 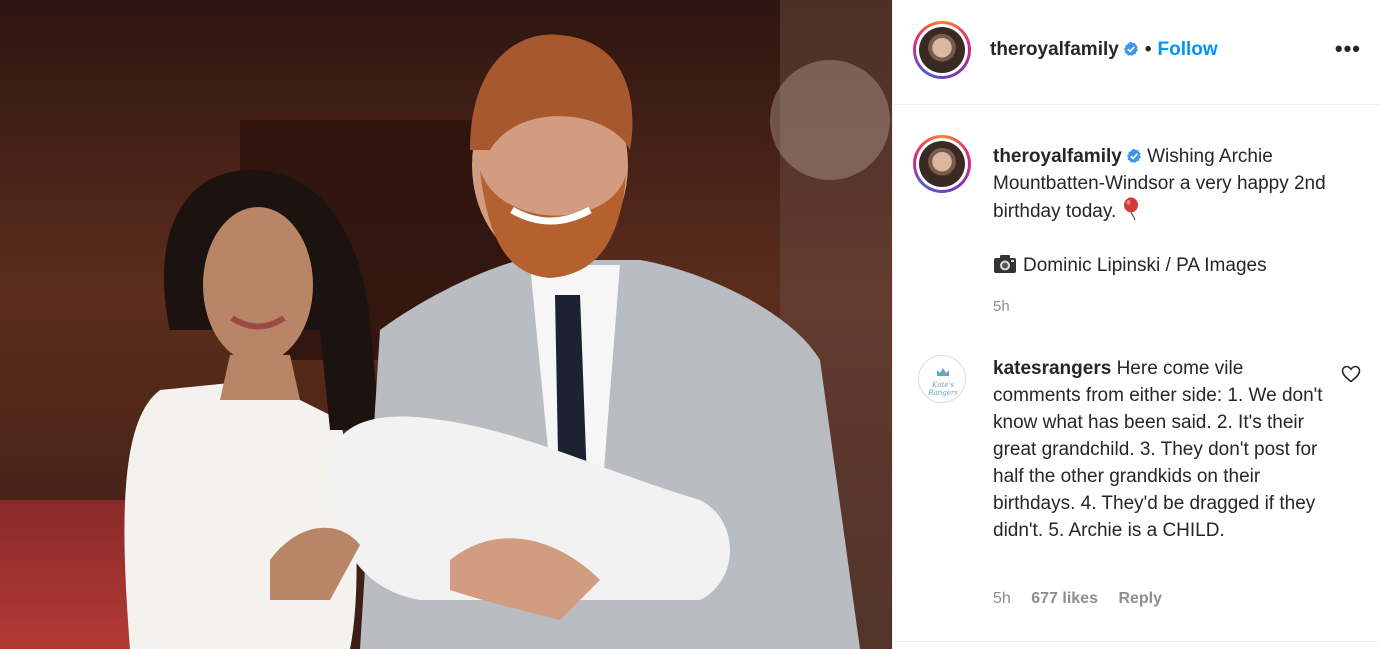 What do you see at coordinates (1005, 264) in the screenshot?
I see `camera-icon` at bounding box center [1005, 264].